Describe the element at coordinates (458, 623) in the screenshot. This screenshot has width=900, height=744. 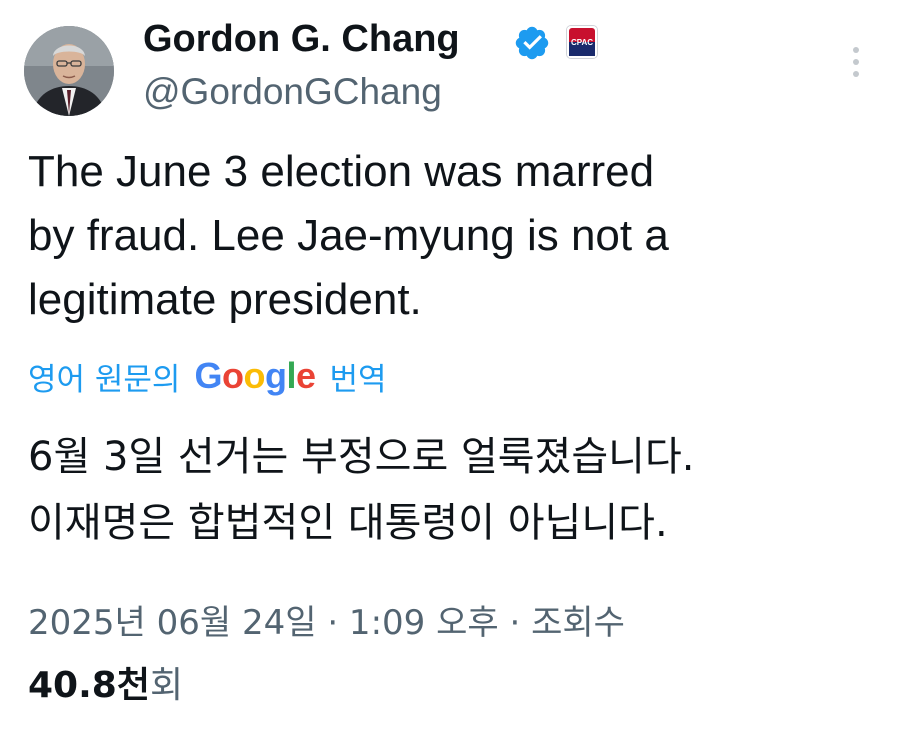
I see `tweet-timestamp: 2025년 06월 24일 · 1:09 오후 · 조회수` at that location.